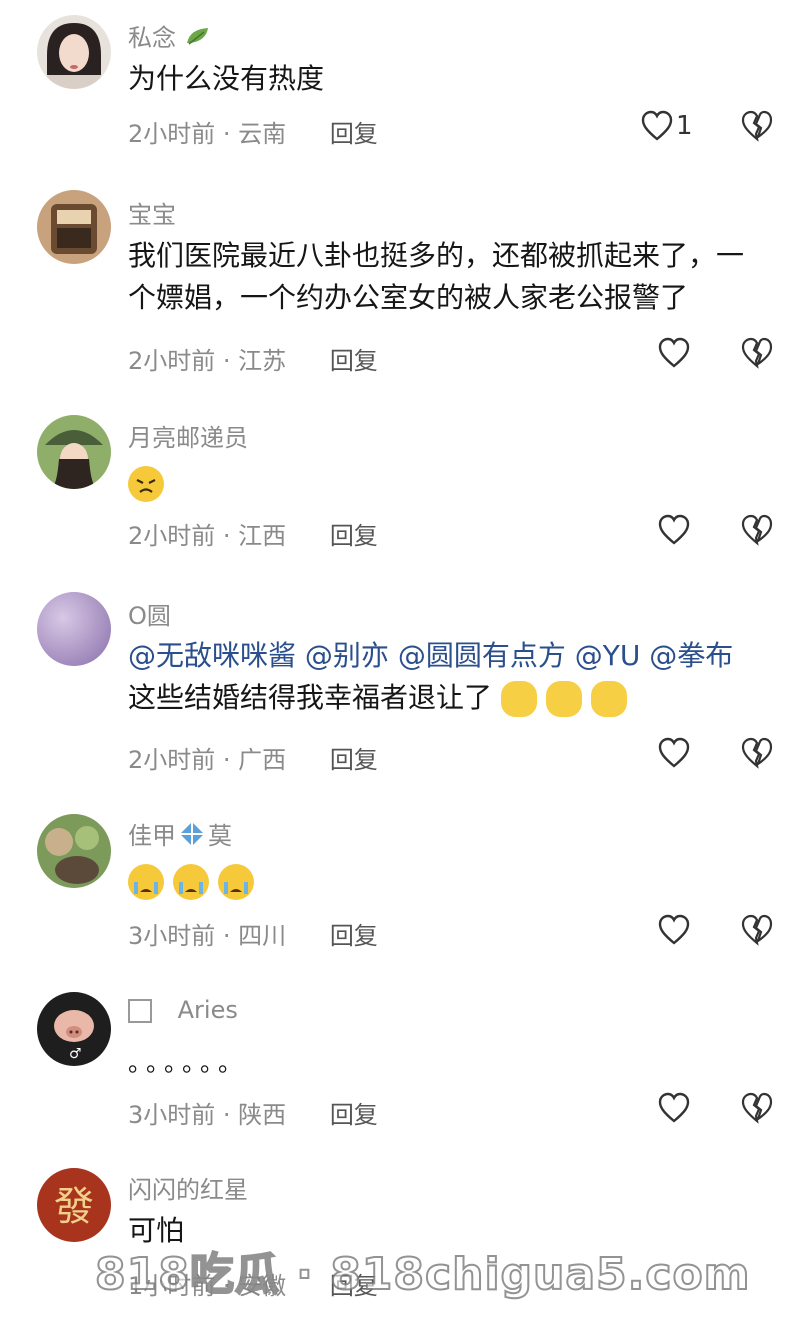  I want to click on comment-text: 。。。。。。, so click(188, 1063).